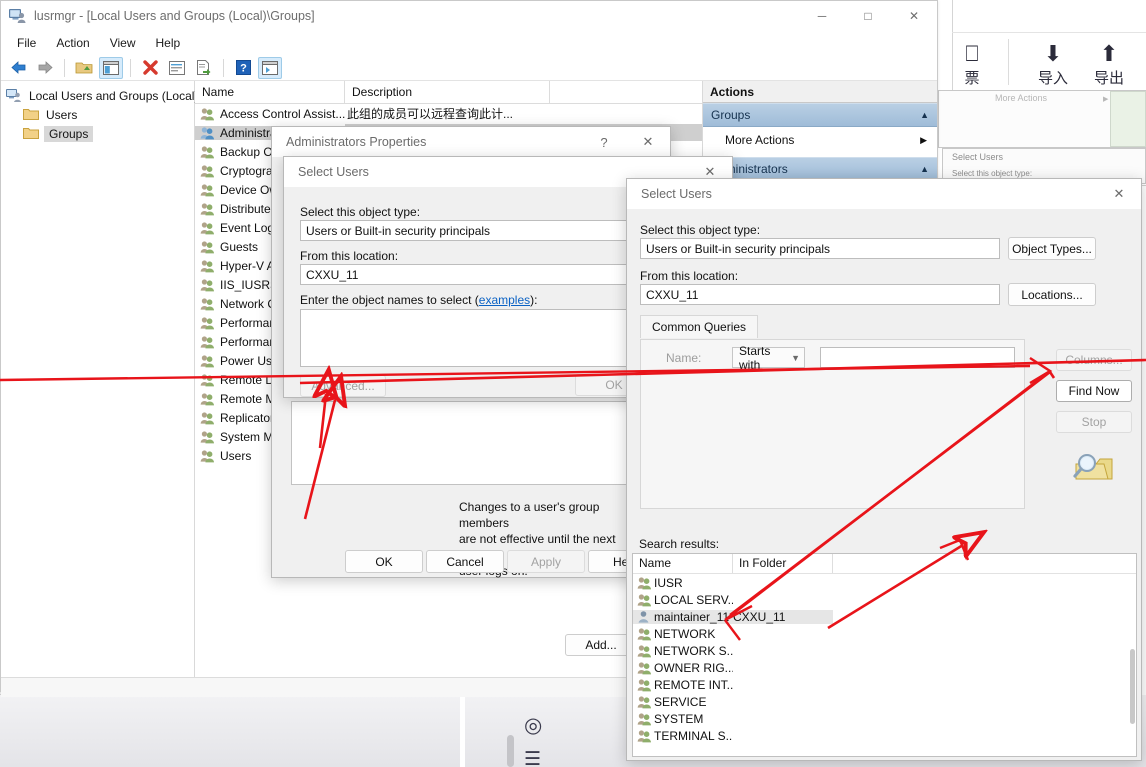 Image resolution: width=1146 pixels, height=767 pixels. Describe the element at coordinates (676, 194) in the screenshot. I see `select-users-front-title: Select Users` at that location.